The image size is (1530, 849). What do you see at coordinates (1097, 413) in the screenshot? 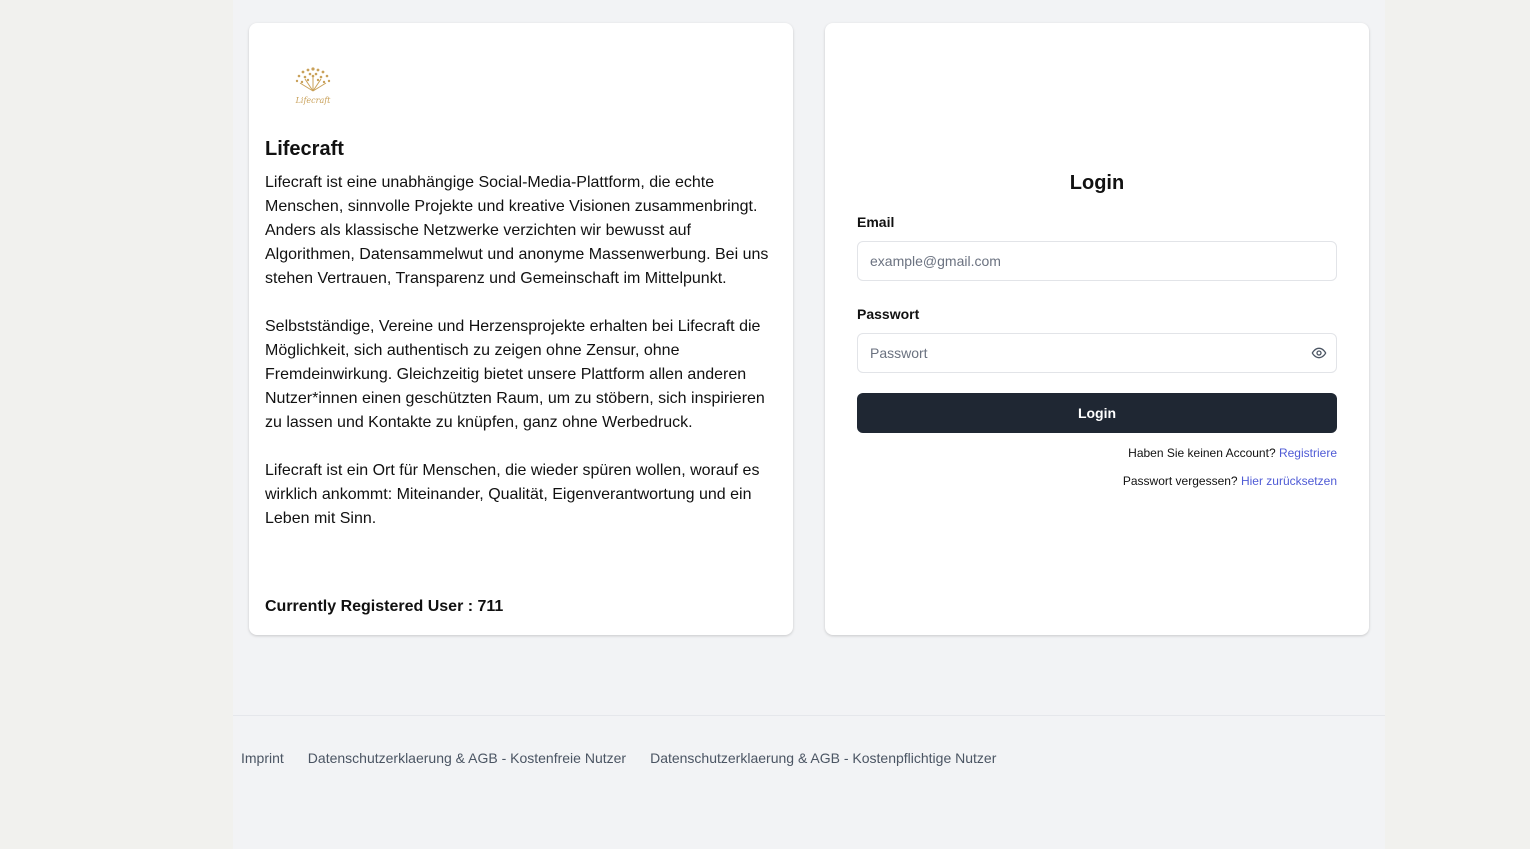
I see `login-button: Login` at bounding box center [1097, 413].